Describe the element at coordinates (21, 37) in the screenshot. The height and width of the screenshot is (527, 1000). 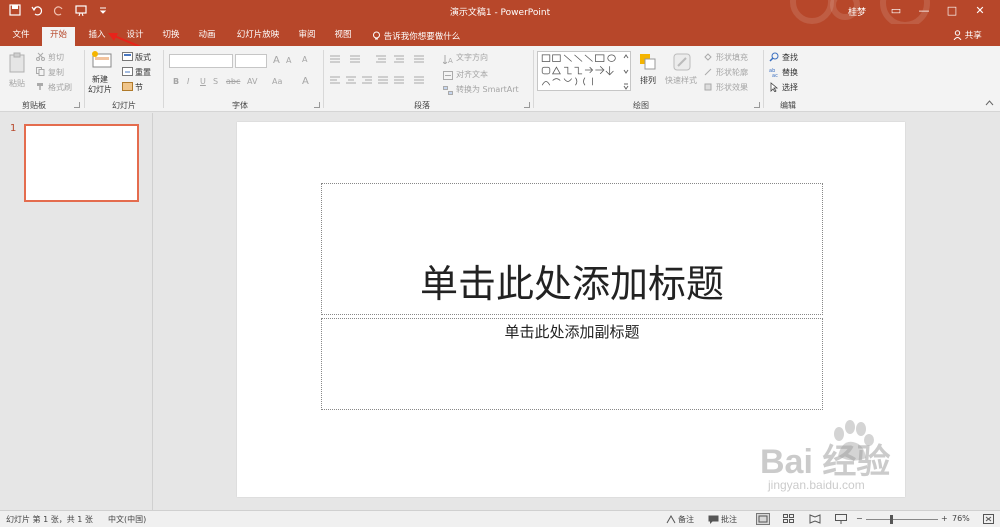
I see `tab-file: 文件` at that location.